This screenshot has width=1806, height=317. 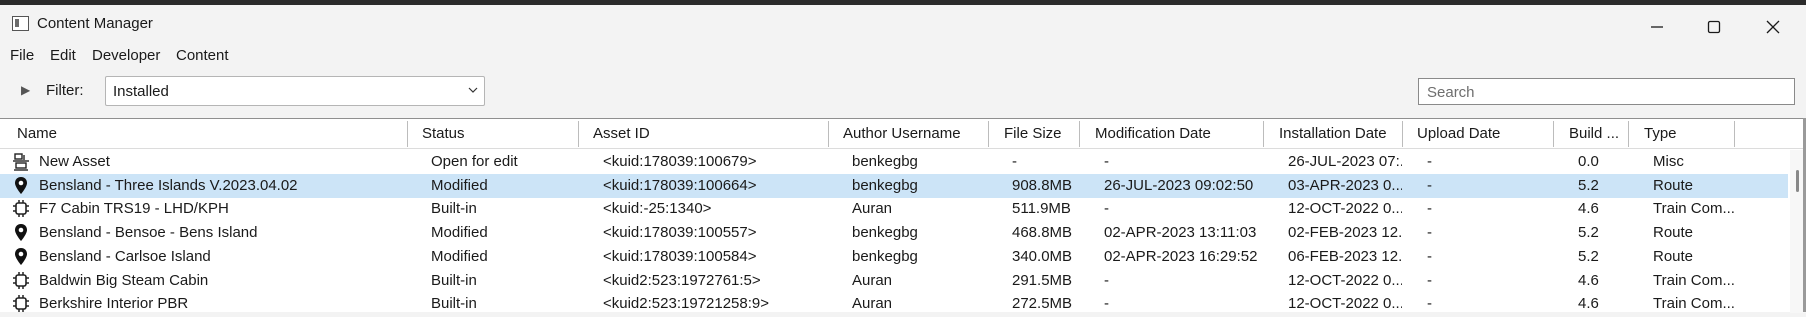 What do you see at coordinates (168, 185) in the screenshot?
I see `cell-name: Bensland - Three Islands V.2023.04.02` at bounding box center [168, 185].